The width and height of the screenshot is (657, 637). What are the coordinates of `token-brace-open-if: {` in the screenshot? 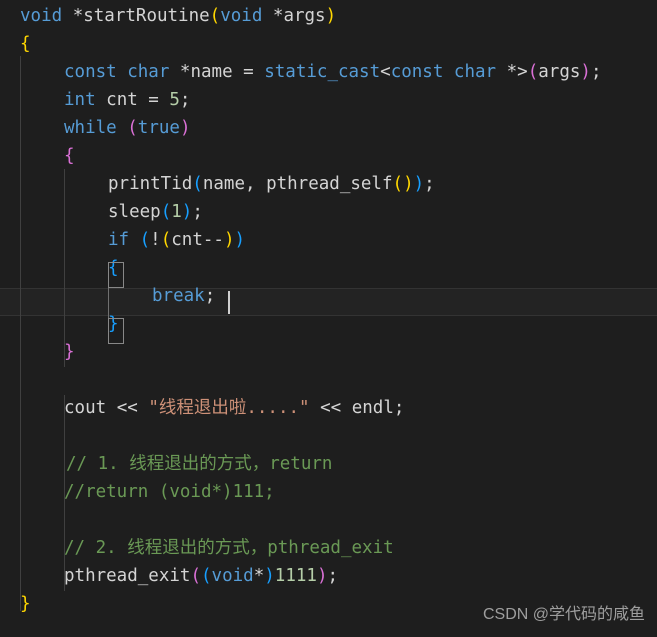 It's located at (113, 268).